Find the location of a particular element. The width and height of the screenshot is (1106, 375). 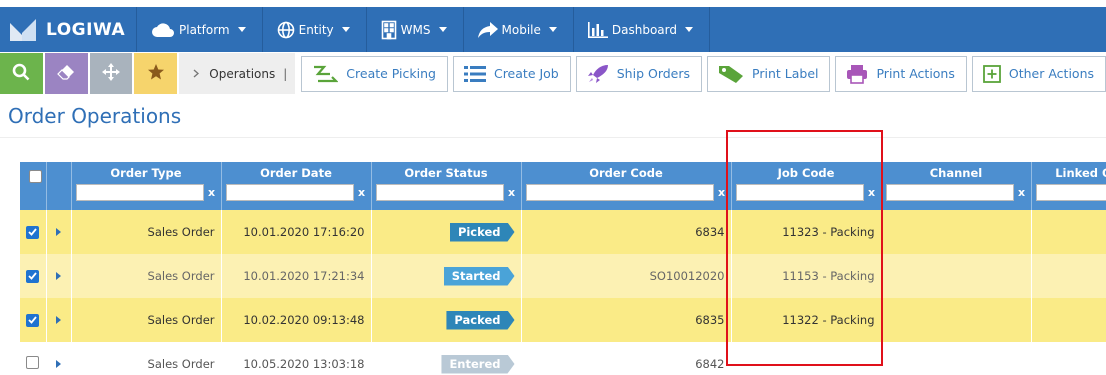

nav-wms: WMS is located at coordinates (415, 29).